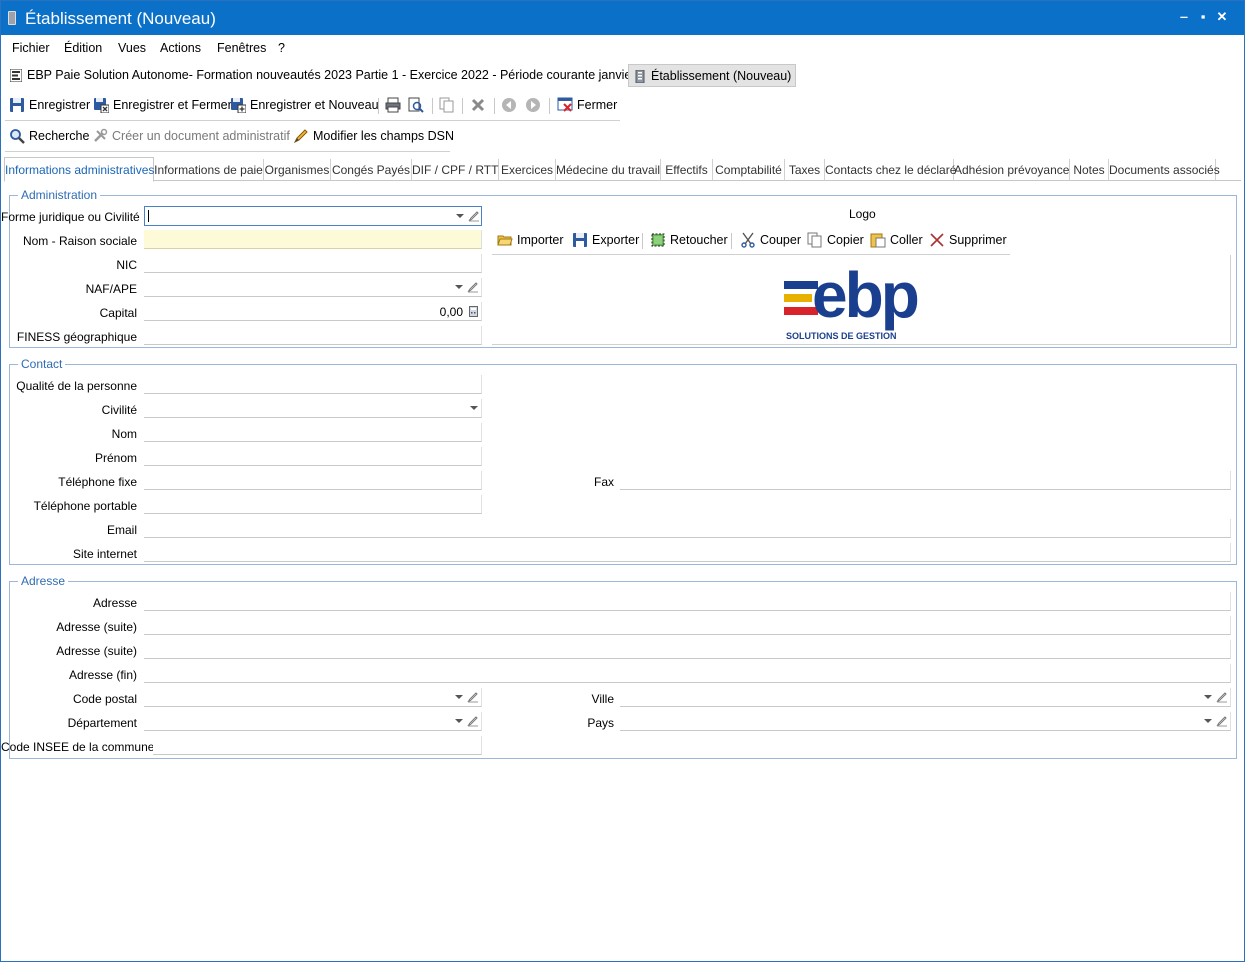  What do you see at coordinates (393, 105) in the screenshot?
I see `print-icon` at bounding box center [393, 105].